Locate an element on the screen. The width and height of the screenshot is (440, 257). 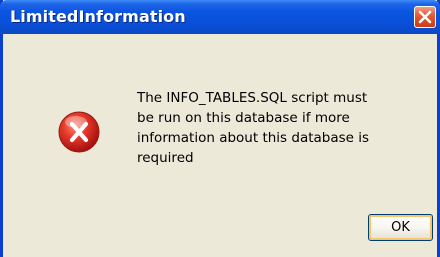
ok-button: OK is located at coordinates (400, 227).